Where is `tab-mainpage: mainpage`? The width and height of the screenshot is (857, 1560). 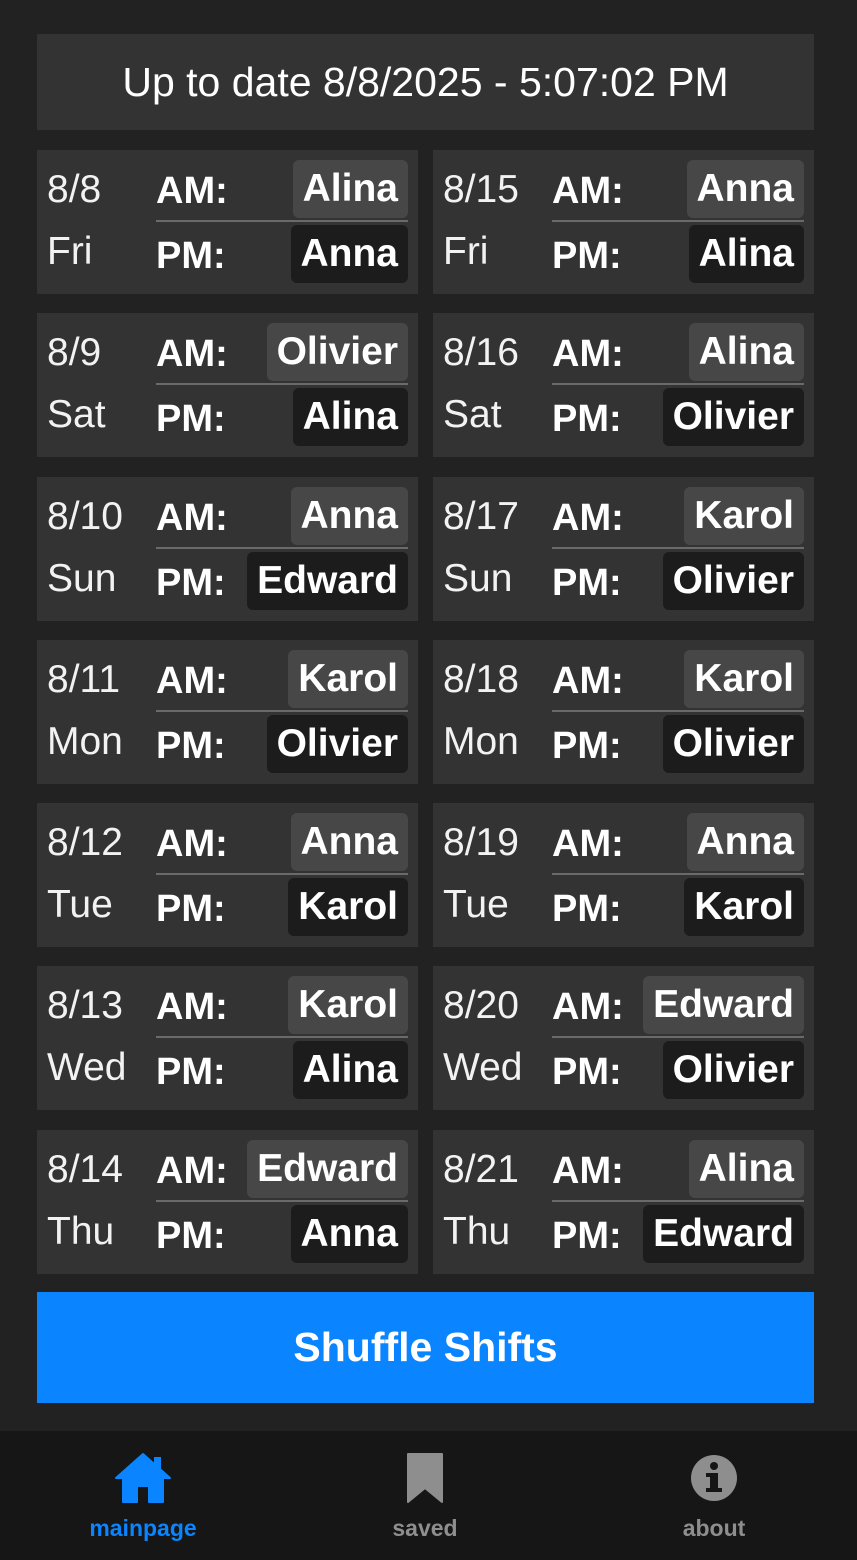 tab-mainpage: mainpage is located at coordinates (143, 1495).